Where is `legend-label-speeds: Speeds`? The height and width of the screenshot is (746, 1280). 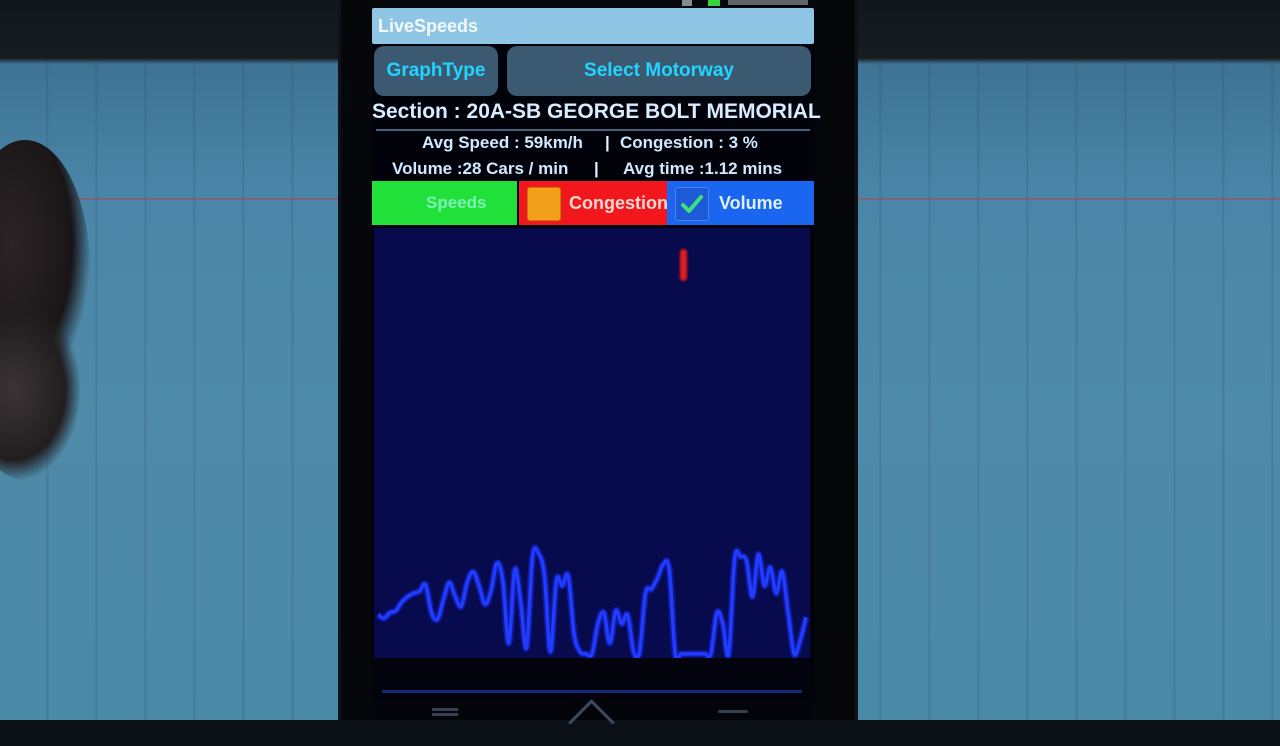
legend-label-speeds: Speeds is located at coordinates (456, 203).